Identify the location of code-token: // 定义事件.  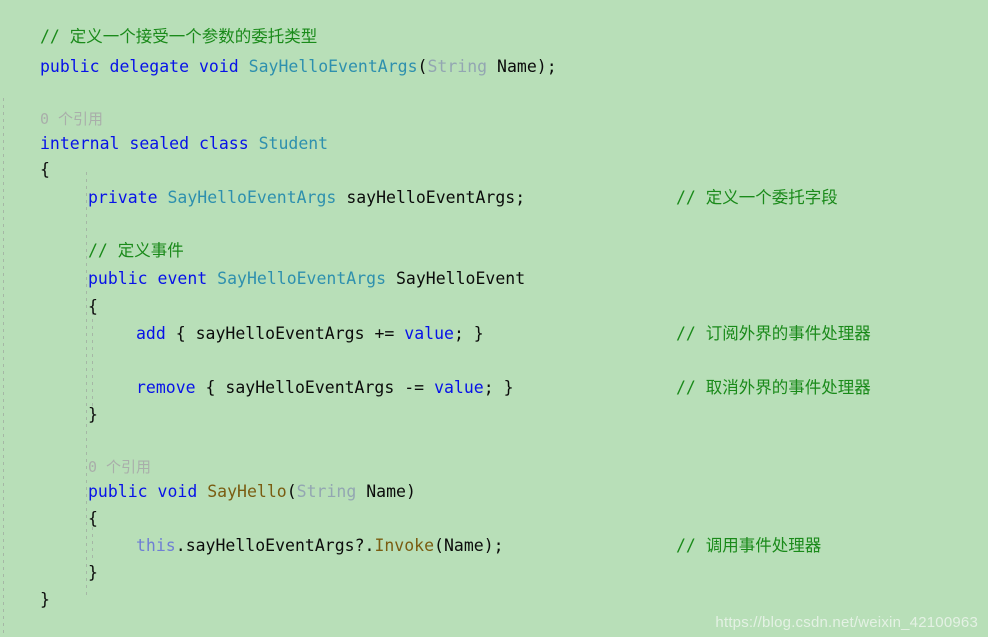
(136, 250).